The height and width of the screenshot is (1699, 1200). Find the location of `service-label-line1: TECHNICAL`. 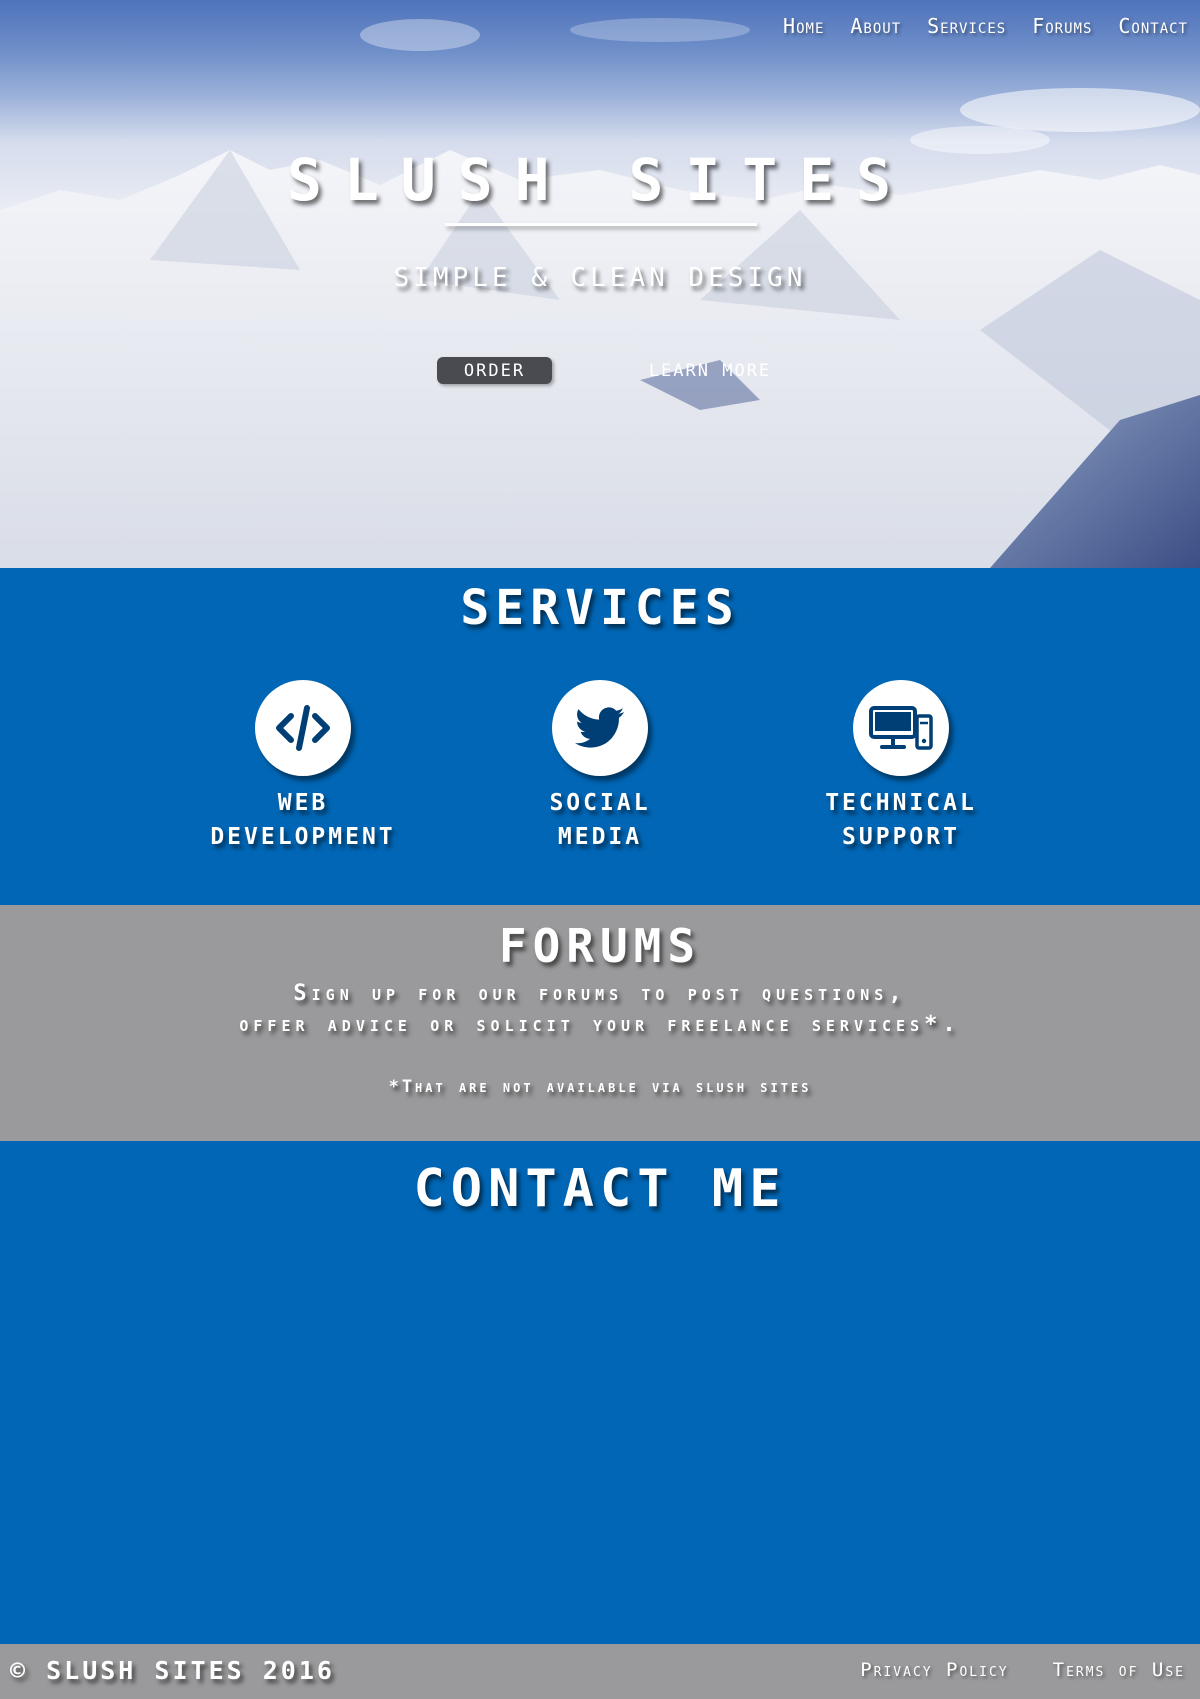

service-label-line1: TECHNICAL is located at coordinates (901, 803).